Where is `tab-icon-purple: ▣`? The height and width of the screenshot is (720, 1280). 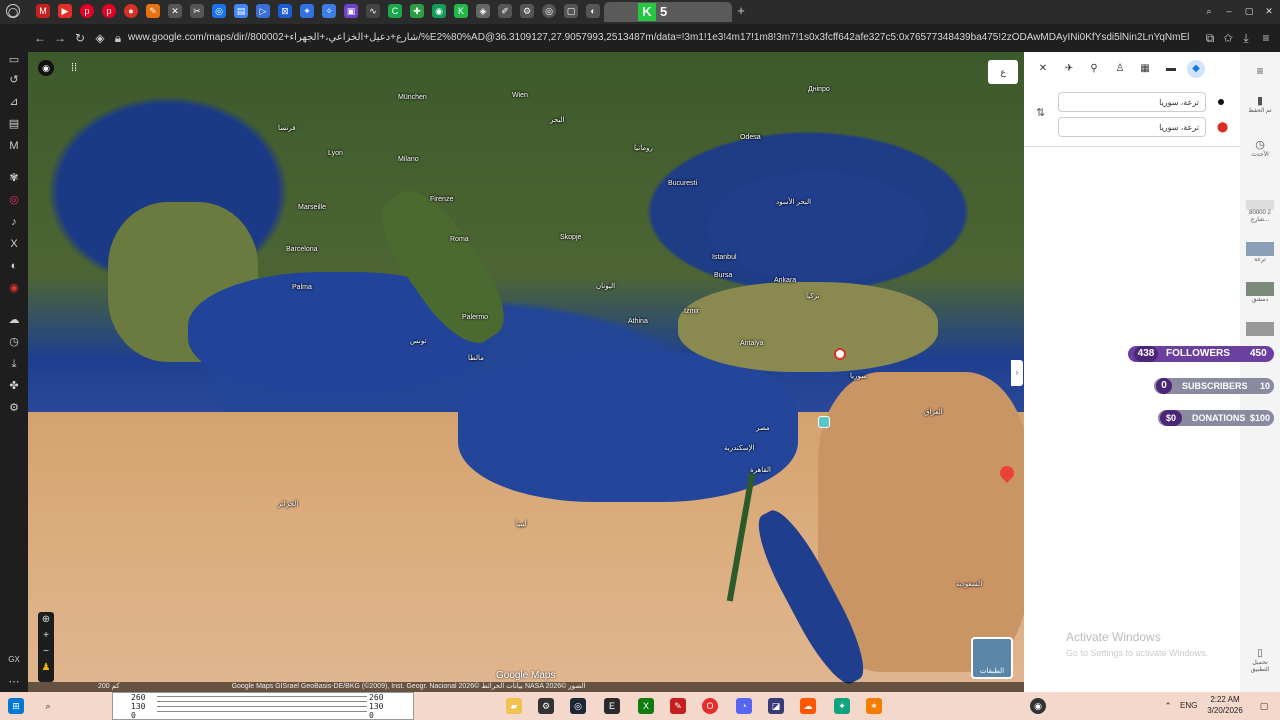 tab-icon-purple: ▣ is located at coordinates (351, 11).